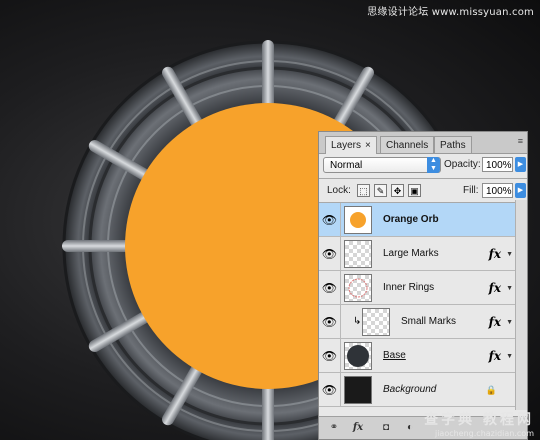 This screenshot has height=440, width=540. I want to click on layer-row-base: 👁 Base fx ▼, so click(417, 356).